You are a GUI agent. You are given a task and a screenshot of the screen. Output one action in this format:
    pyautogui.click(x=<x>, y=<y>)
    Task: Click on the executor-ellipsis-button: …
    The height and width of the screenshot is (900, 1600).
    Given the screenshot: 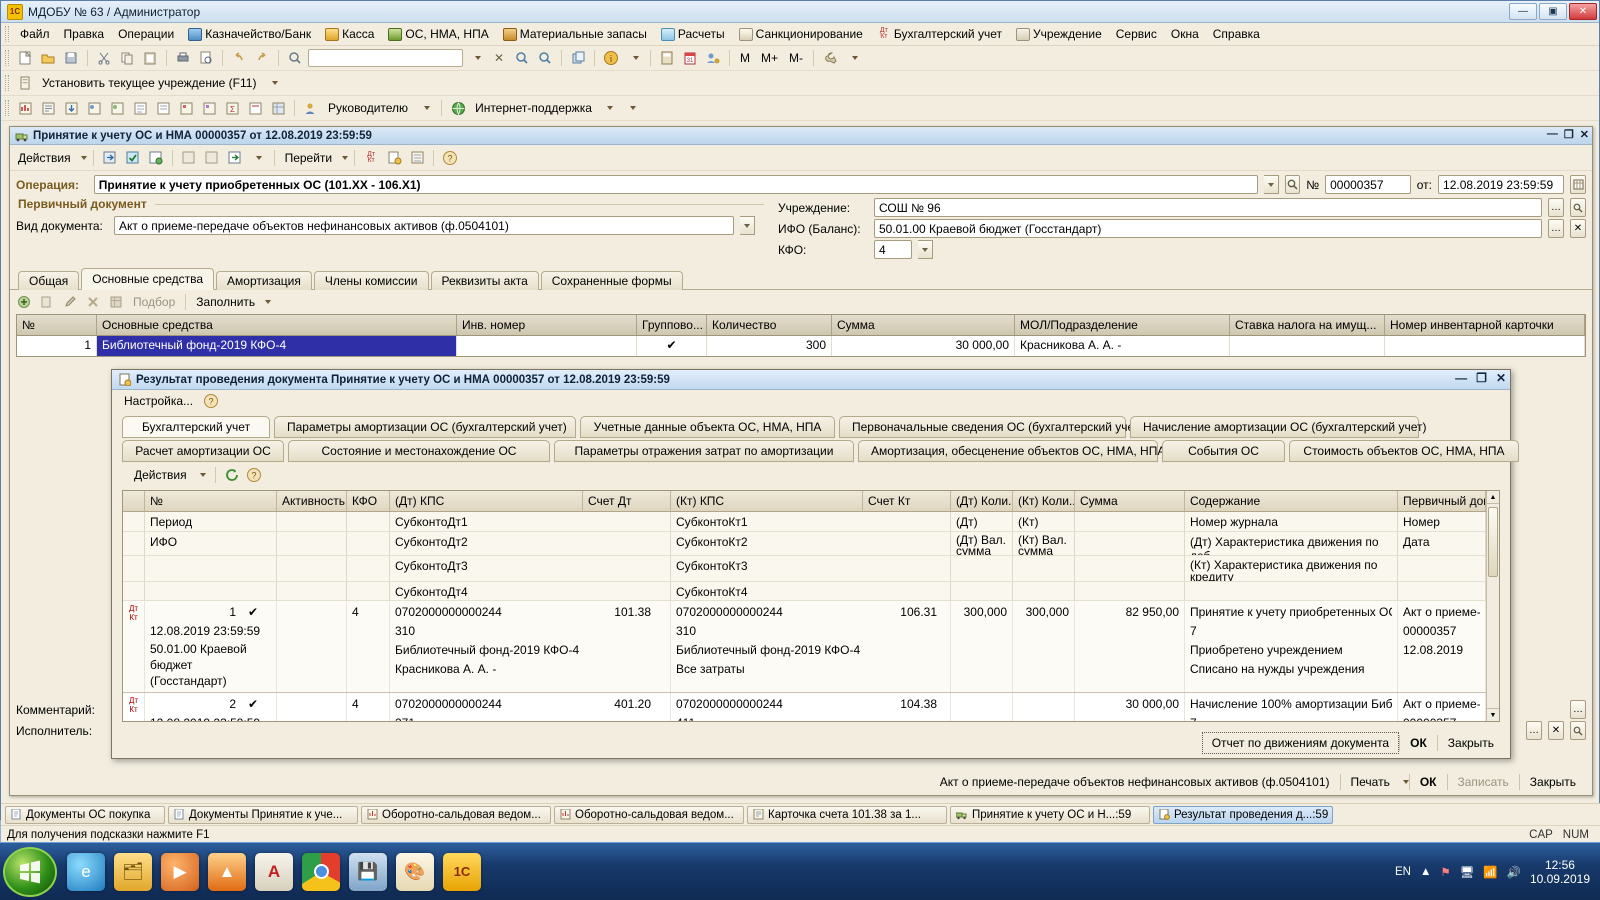 What is the action you would take?
    pyautogui.click(x=1534, y=730)
    